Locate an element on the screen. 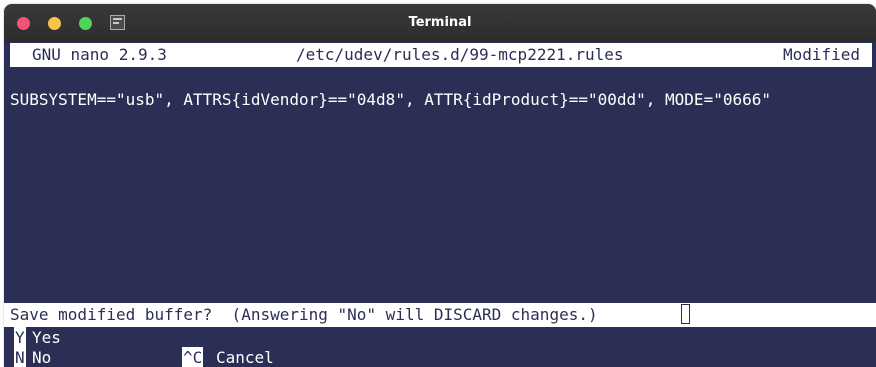  cancel-label: Cancel is located at coordinates (245, 357).